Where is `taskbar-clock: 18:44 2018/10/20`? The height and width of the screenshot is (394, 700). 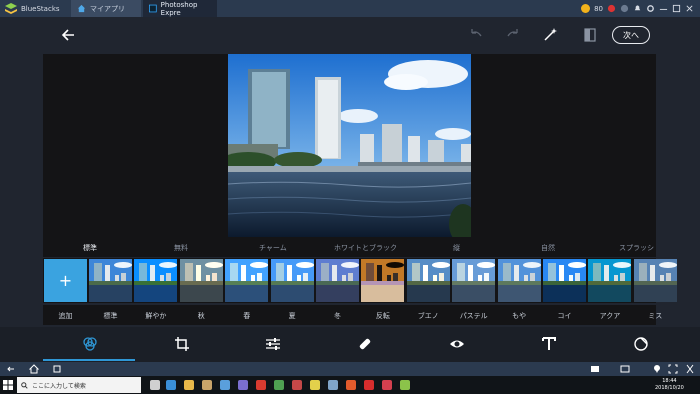
taskbar-clock: 18:44 2018/10/20 is located at coordinates (669, 385).